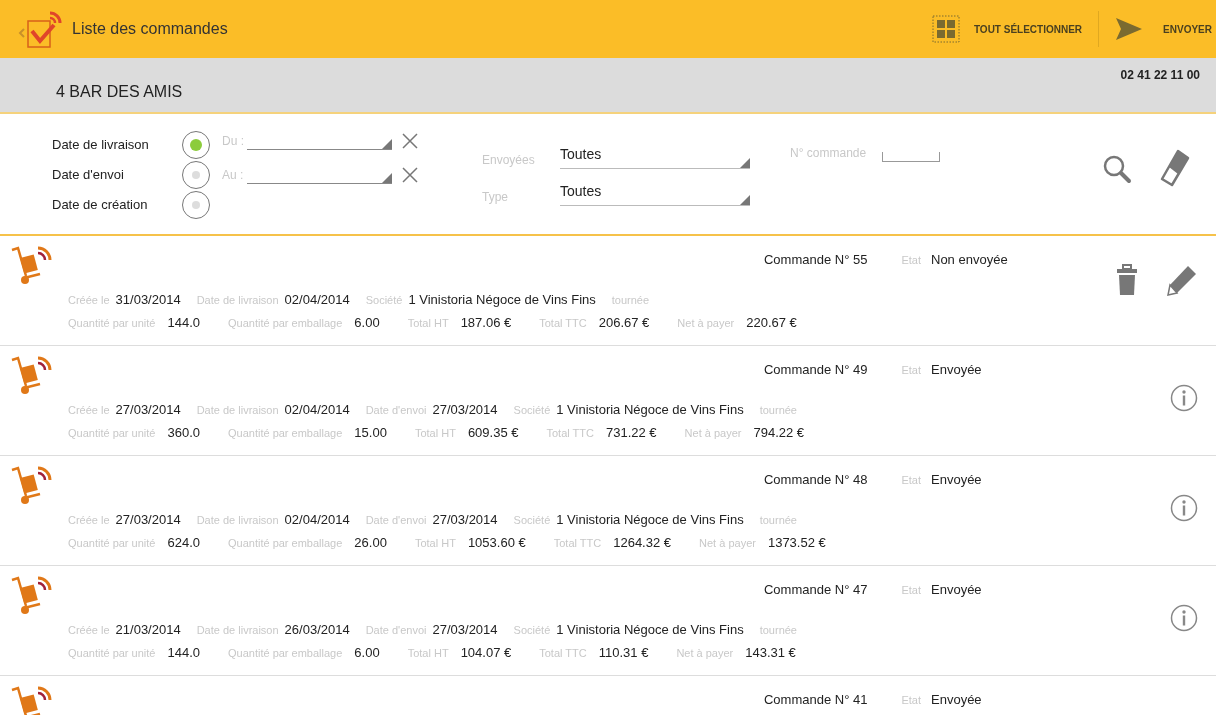  What do you see at coordinates (1127, 280) in the screenshot?
I see `trash-icon` at bounding box center [1127, 280].